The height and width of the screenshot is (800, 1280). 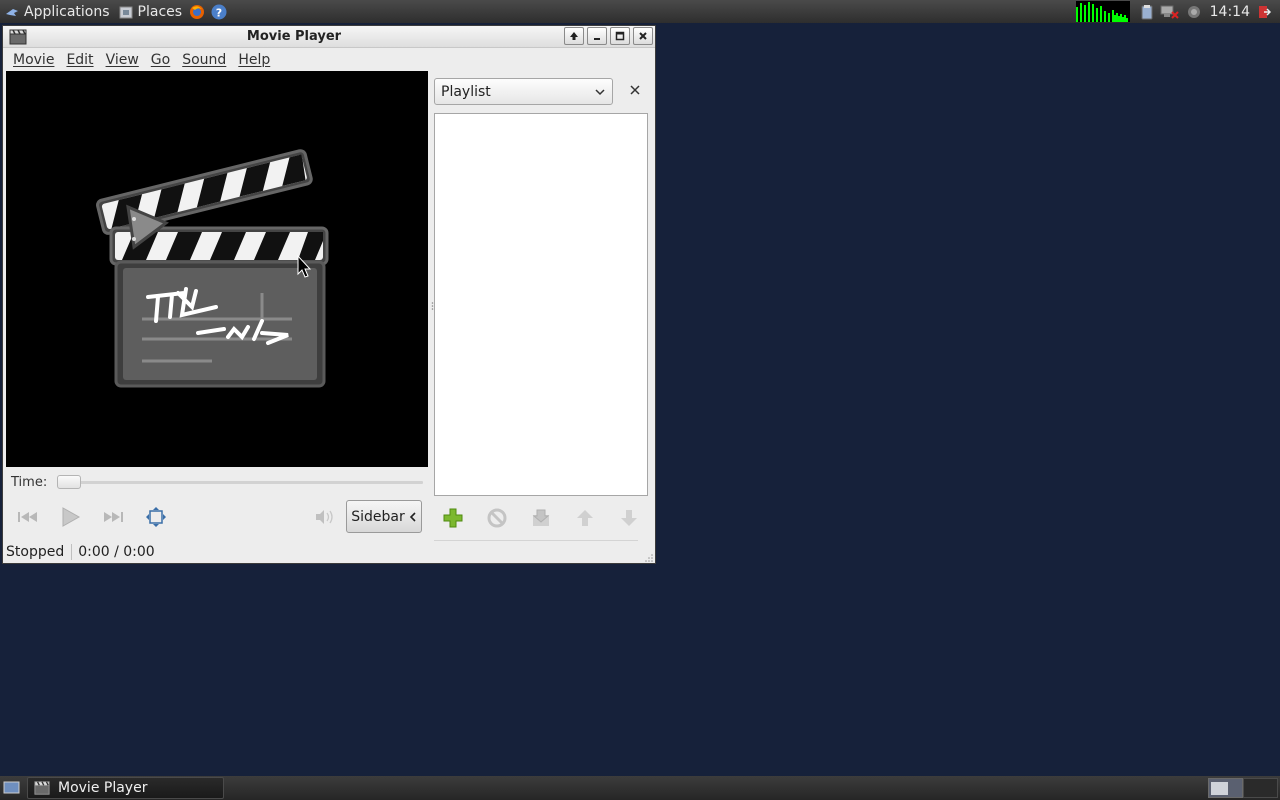 What do you see at coordinates (412, 516) in the screenshot?
I see `chevron-left-icon` at bounding box center [412, 516].